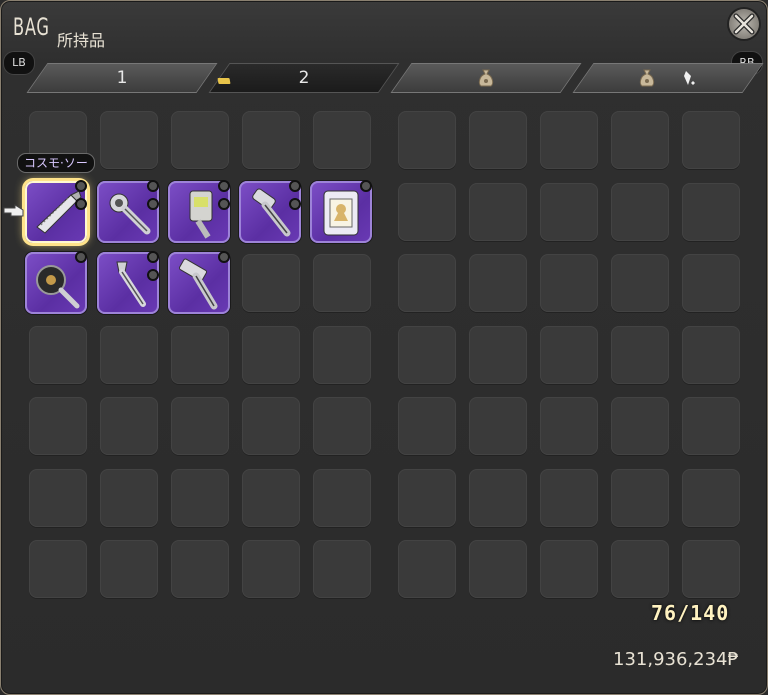 The height and width of the screenshot is (695, 768). I want to click on money-bag-crystal-icon, so click(667, 78).